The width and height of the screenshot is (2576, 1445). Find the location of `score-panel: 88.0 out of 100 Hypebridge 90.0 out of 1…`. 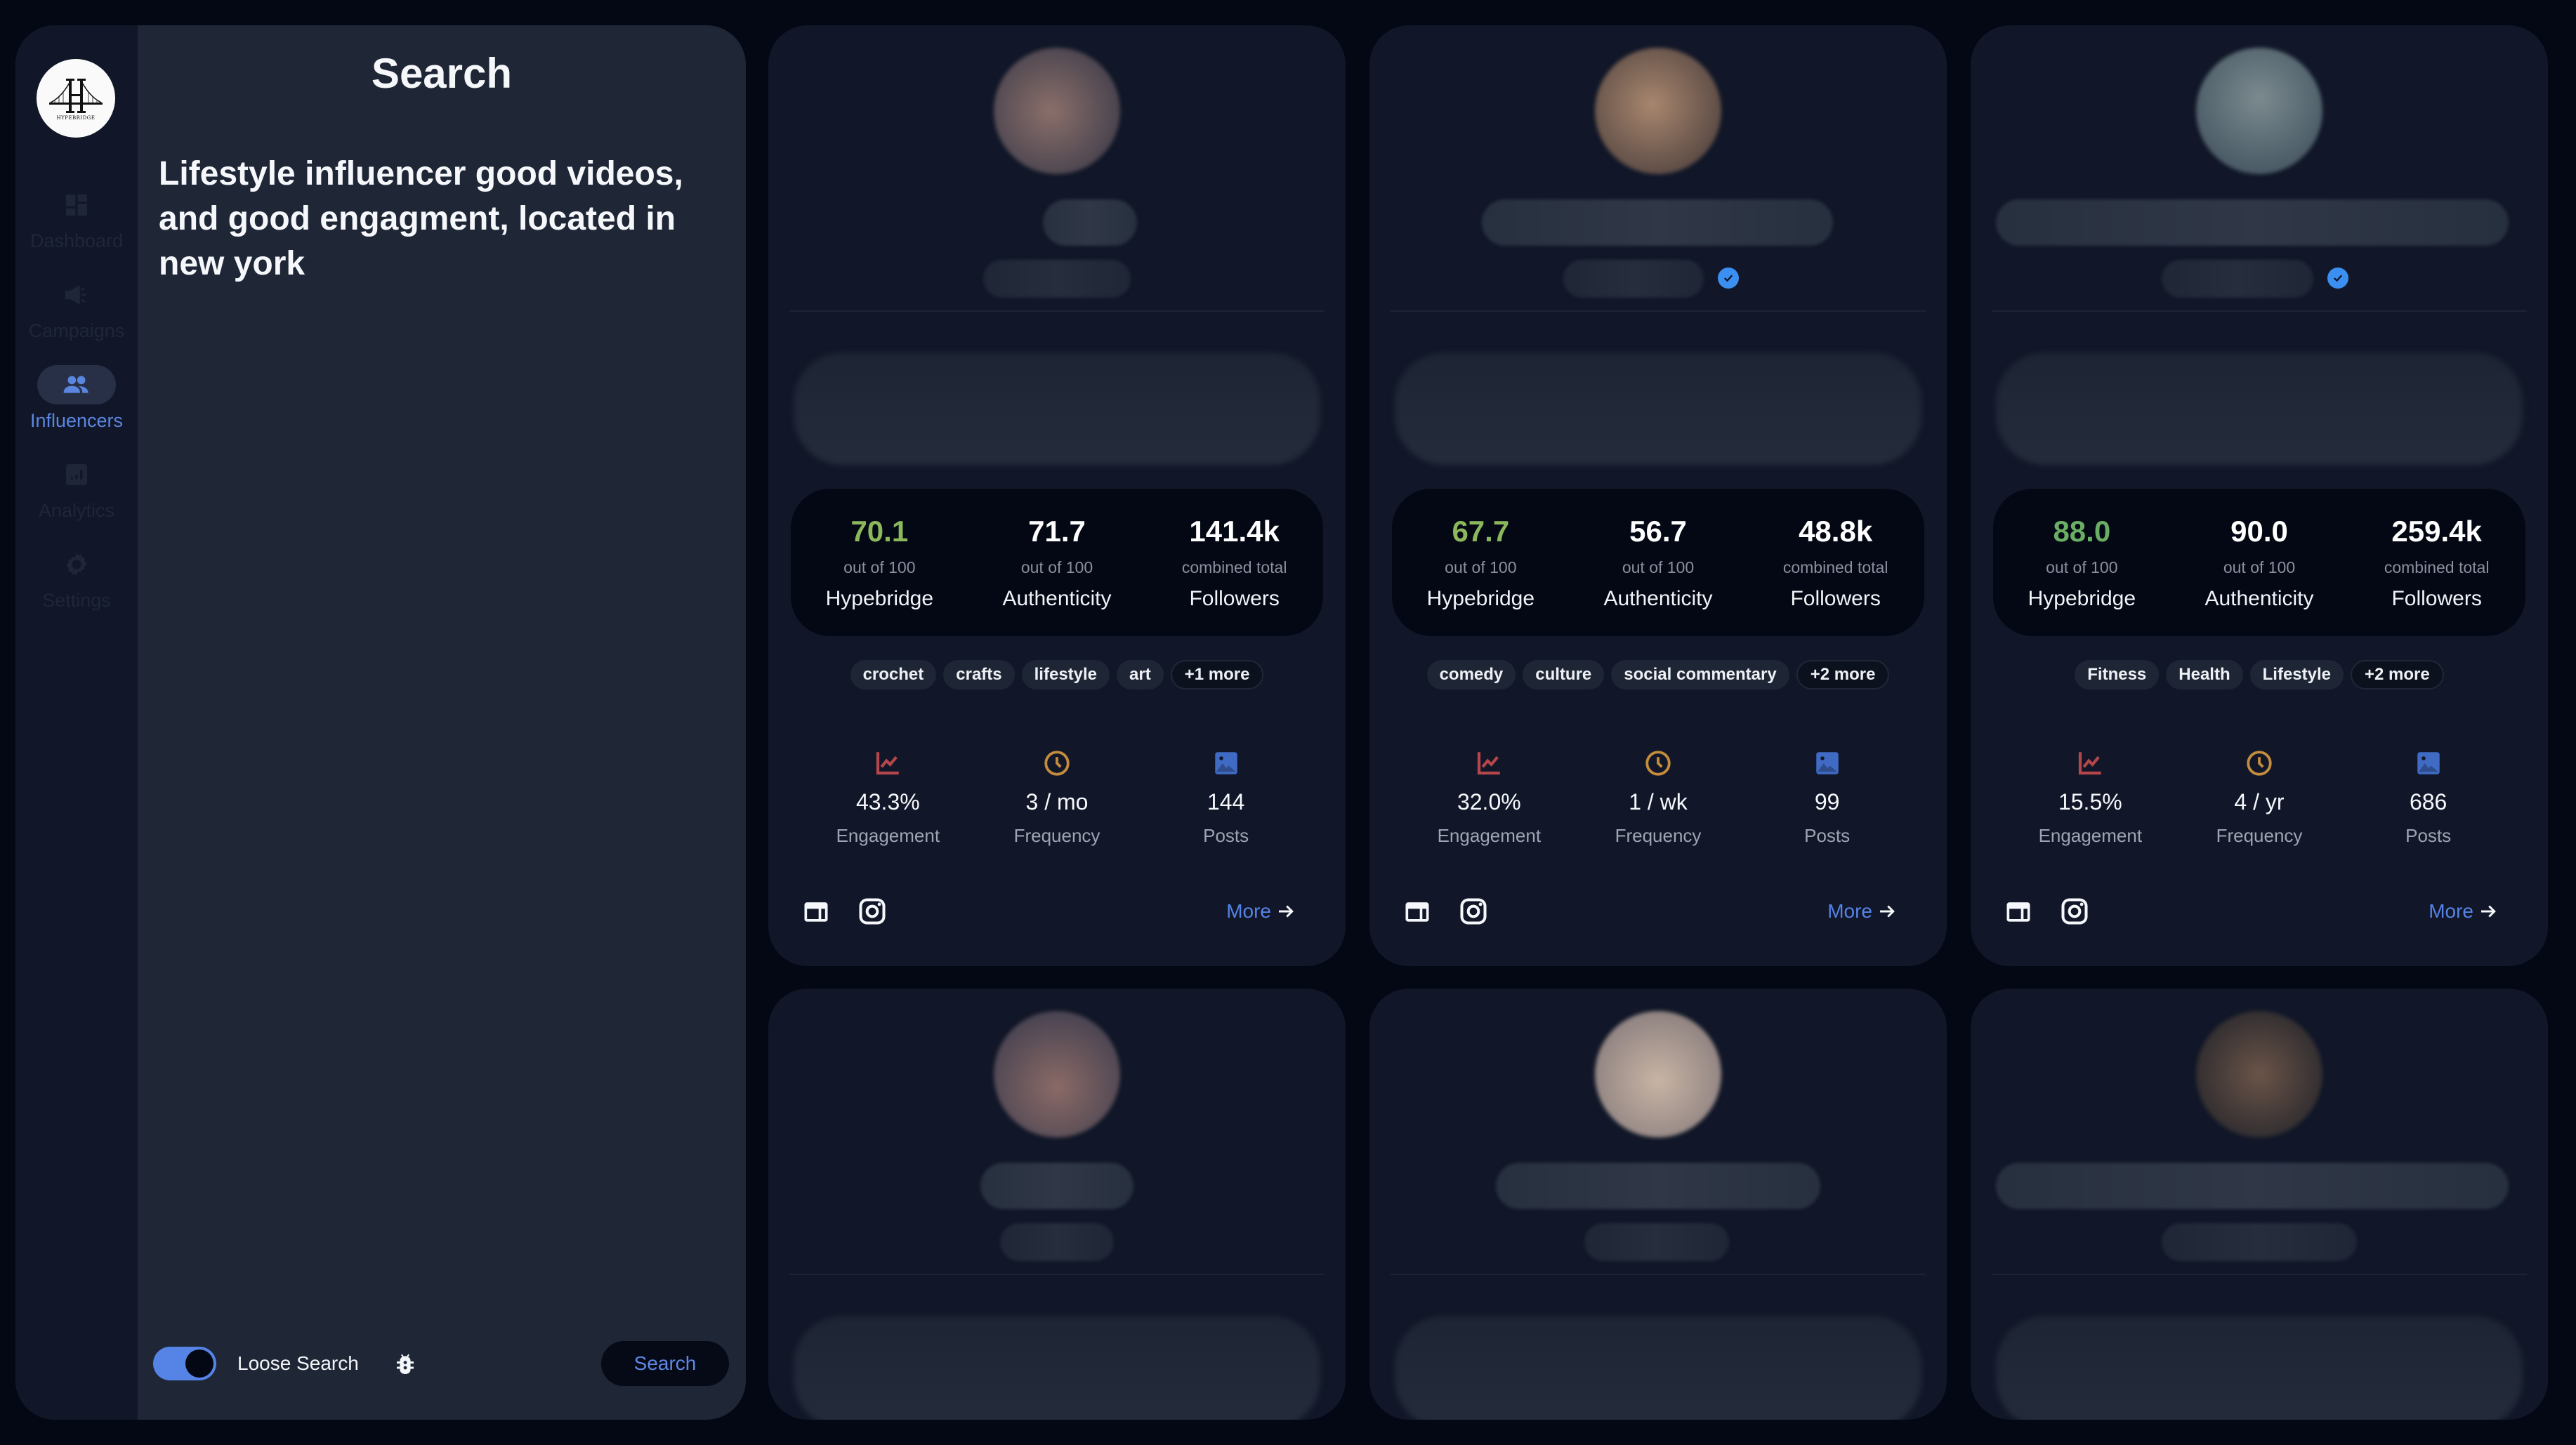

score-panel: 88.0 out of 100 Hypebridge 90.0 out of 1… is located at coordinates (2259, 563).